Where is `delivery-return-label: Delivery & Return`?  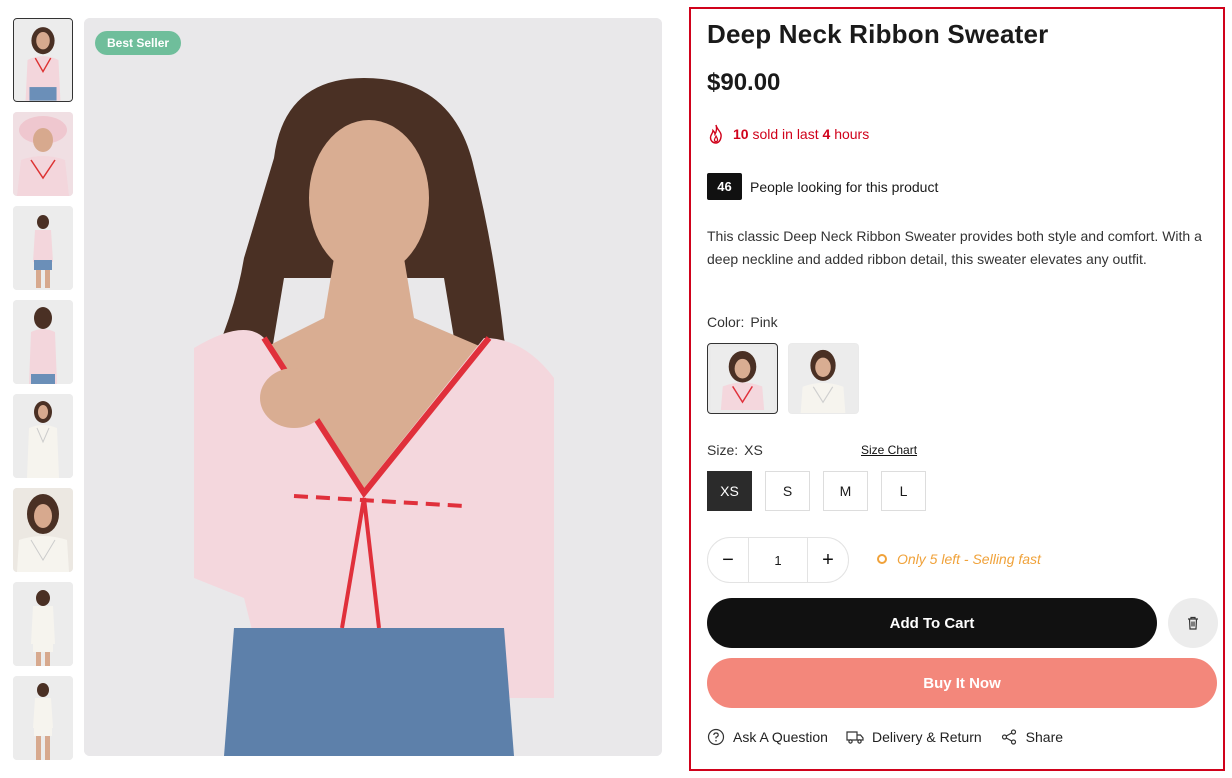
delivery-return-label: Delivery & Return is located at coordinates (926, 737).